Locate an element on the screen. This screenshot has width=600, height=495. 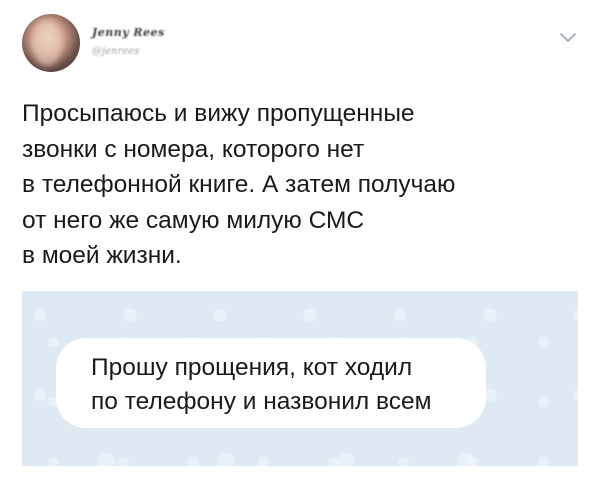
author-handle: @jenrees is located at coordinates (115, 51).